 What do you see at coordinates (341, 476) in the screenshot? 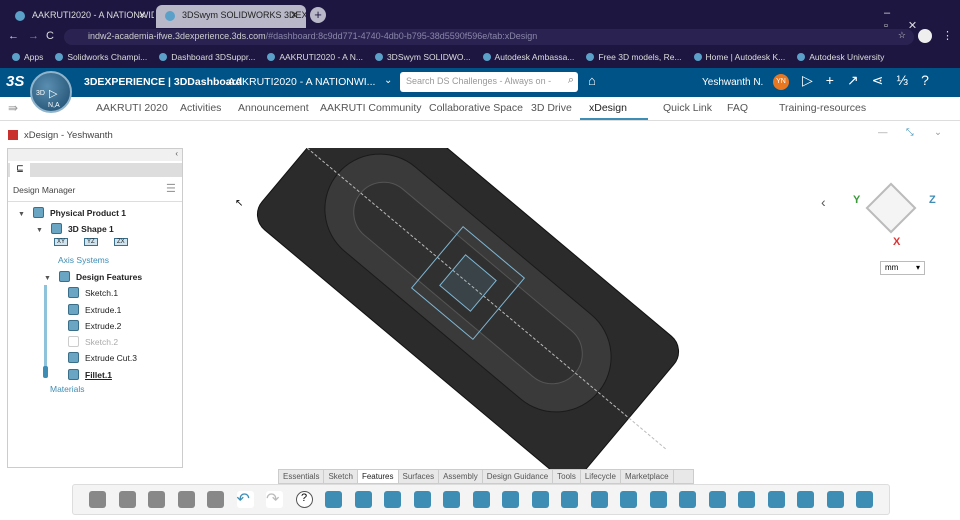
I see `toolbar-tab-sketch: Sketch` at bounding box center [341, 476].